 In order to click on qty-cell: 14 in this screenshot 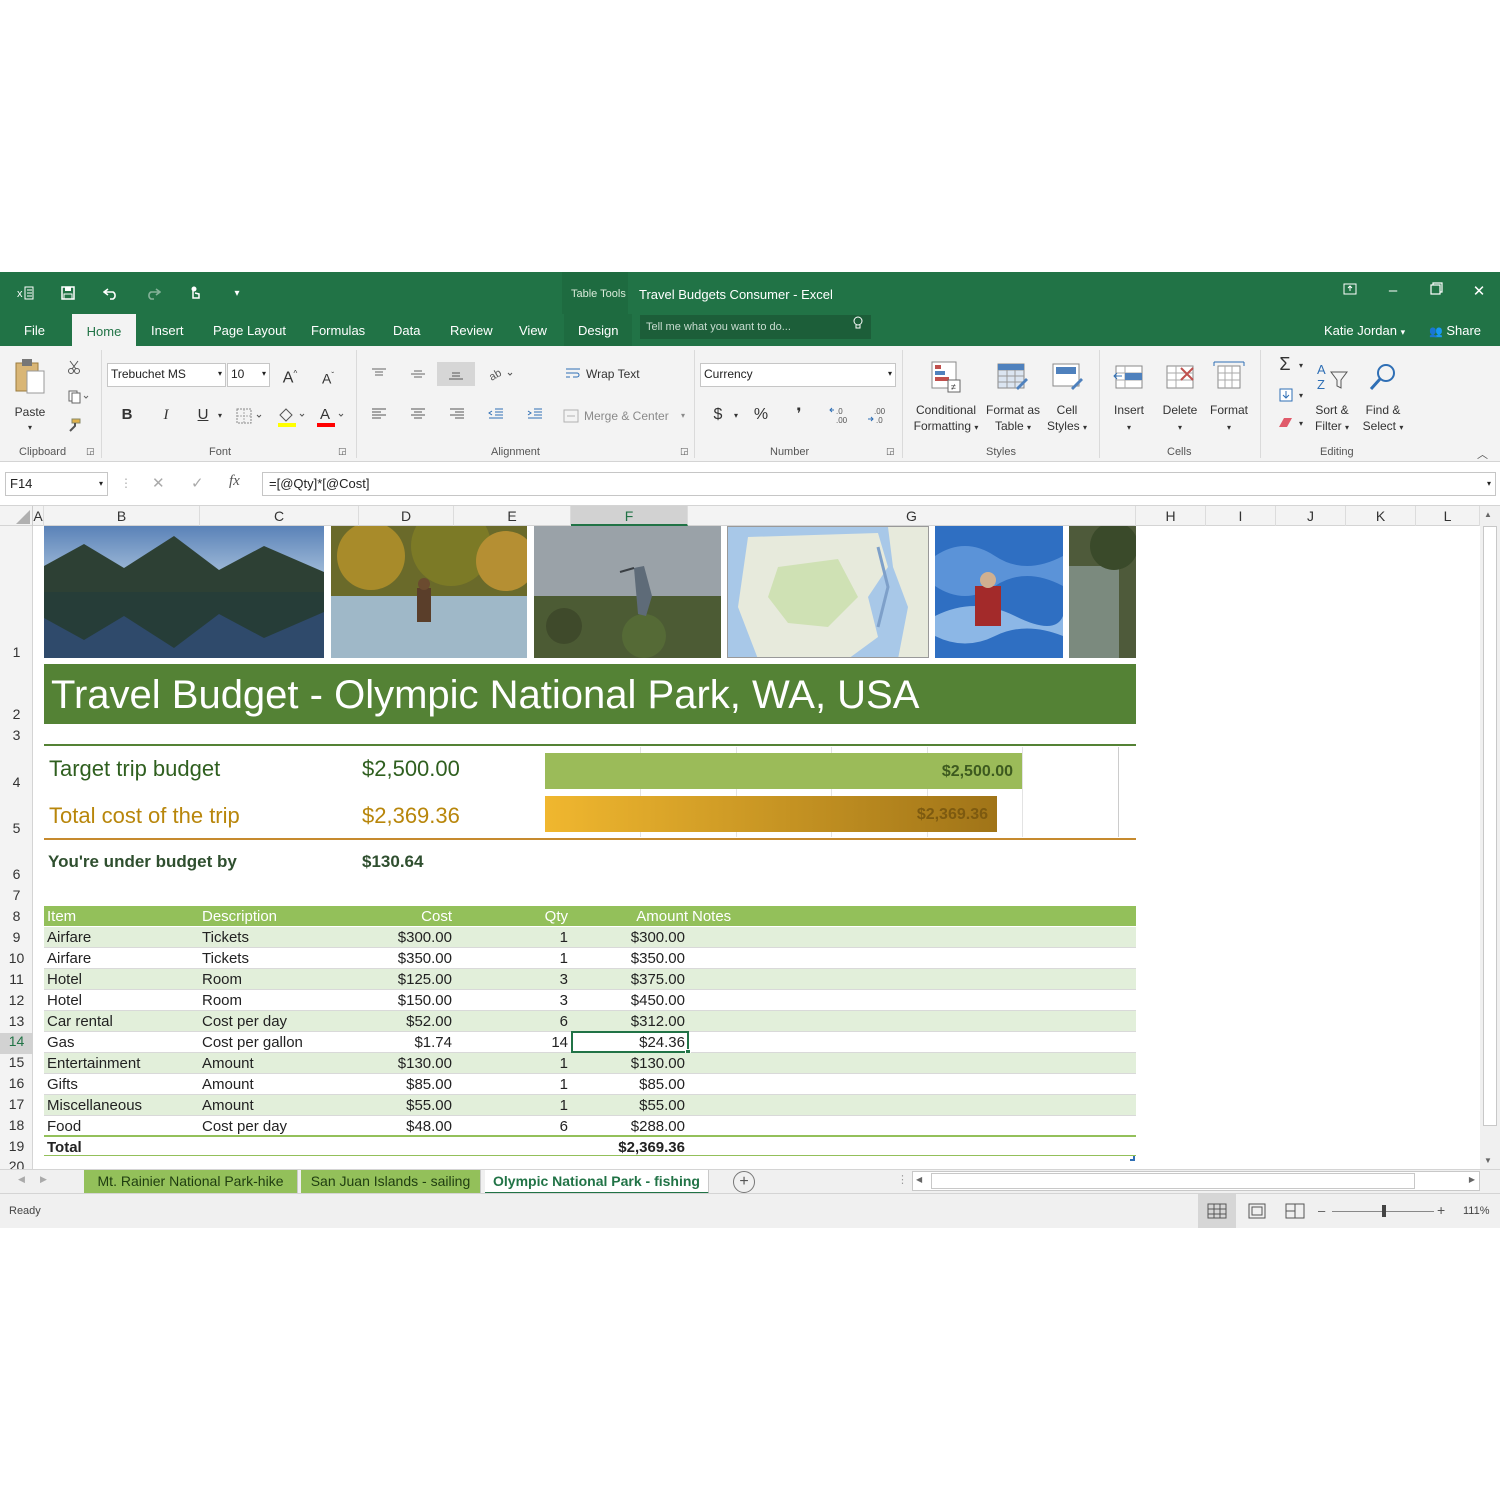, I will do `click(559, 1042)`.